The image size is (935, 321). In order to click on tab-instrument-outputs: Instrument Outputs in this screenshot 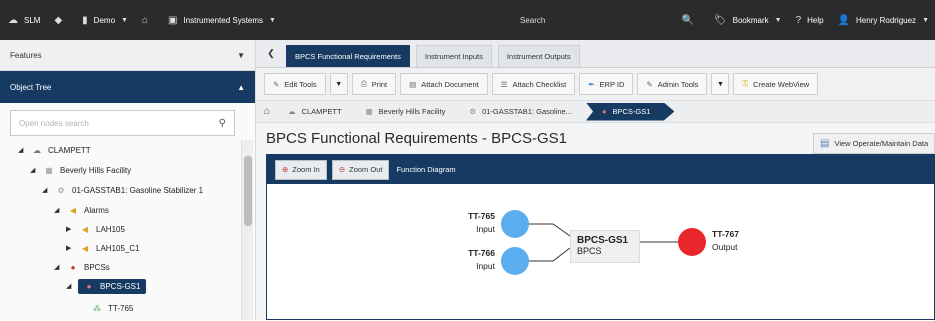, I will do `click(538, 56)`.